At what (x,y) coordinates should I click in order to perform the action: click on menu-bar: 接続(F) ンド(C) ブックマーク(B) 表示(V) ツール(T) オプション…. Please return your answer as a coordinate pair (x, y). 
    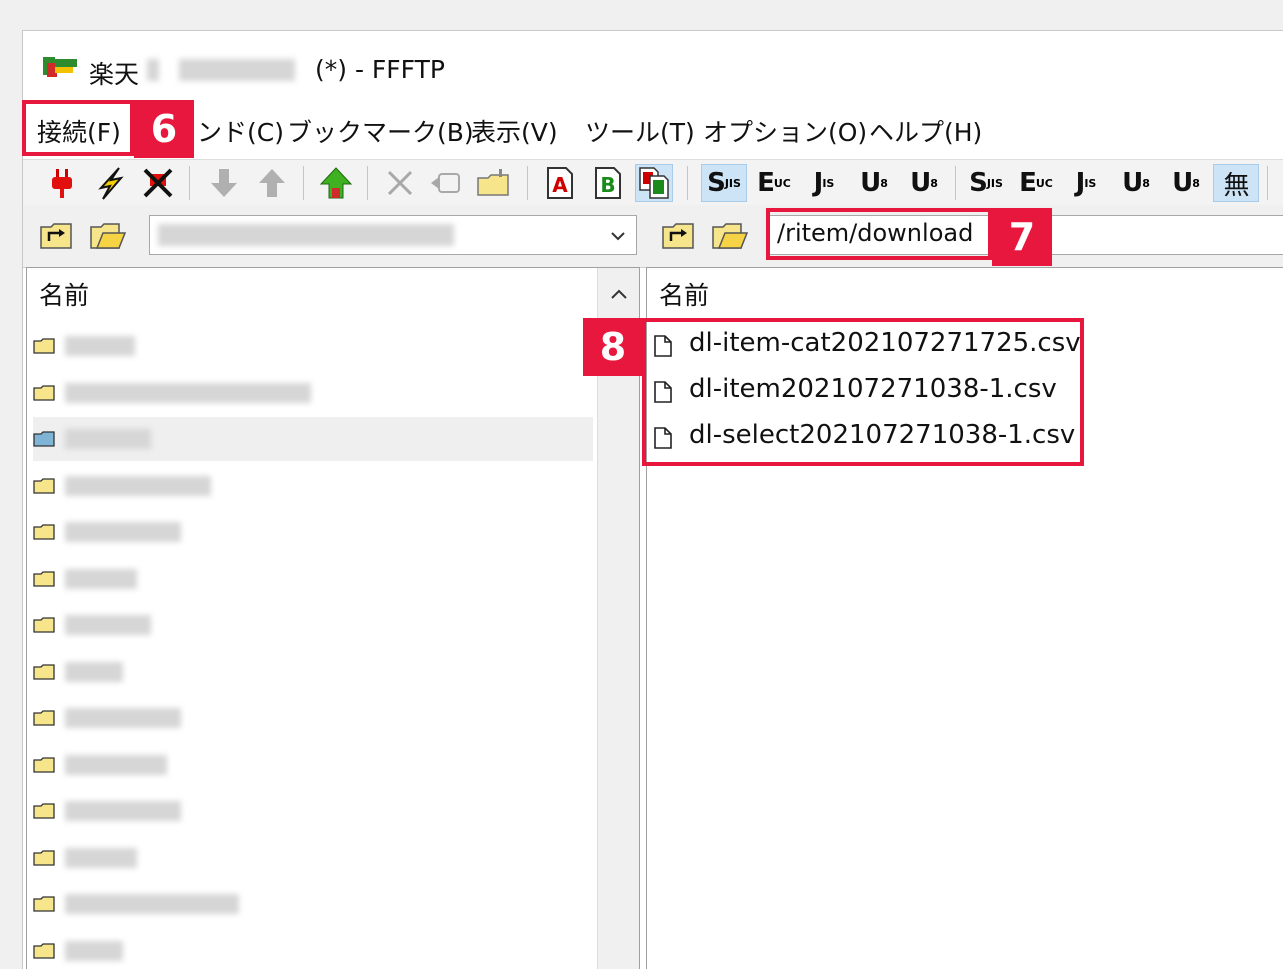
    Looking at the image, I should click on (653, 131).